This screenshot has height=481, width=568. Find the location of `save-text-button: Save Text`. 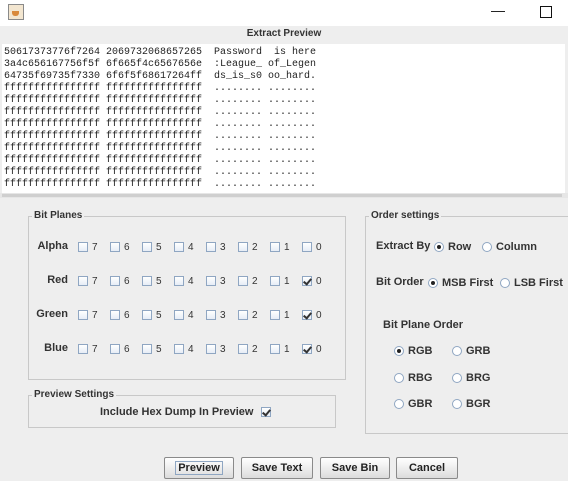

save-text-button: Save Text is located at coordinates (277, 468).